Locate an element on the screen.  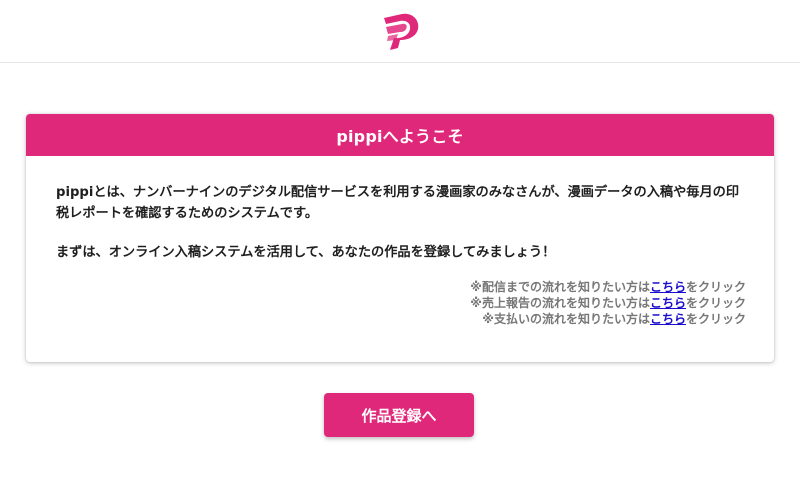
note-prefix: ※配信までの流れを知りたい方は is located at coordinates (560, 287).